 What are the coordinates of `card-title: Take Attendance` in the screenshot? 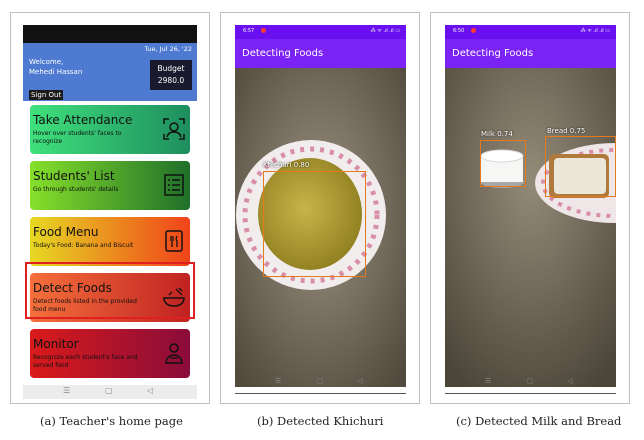 It's located at (83, 120).